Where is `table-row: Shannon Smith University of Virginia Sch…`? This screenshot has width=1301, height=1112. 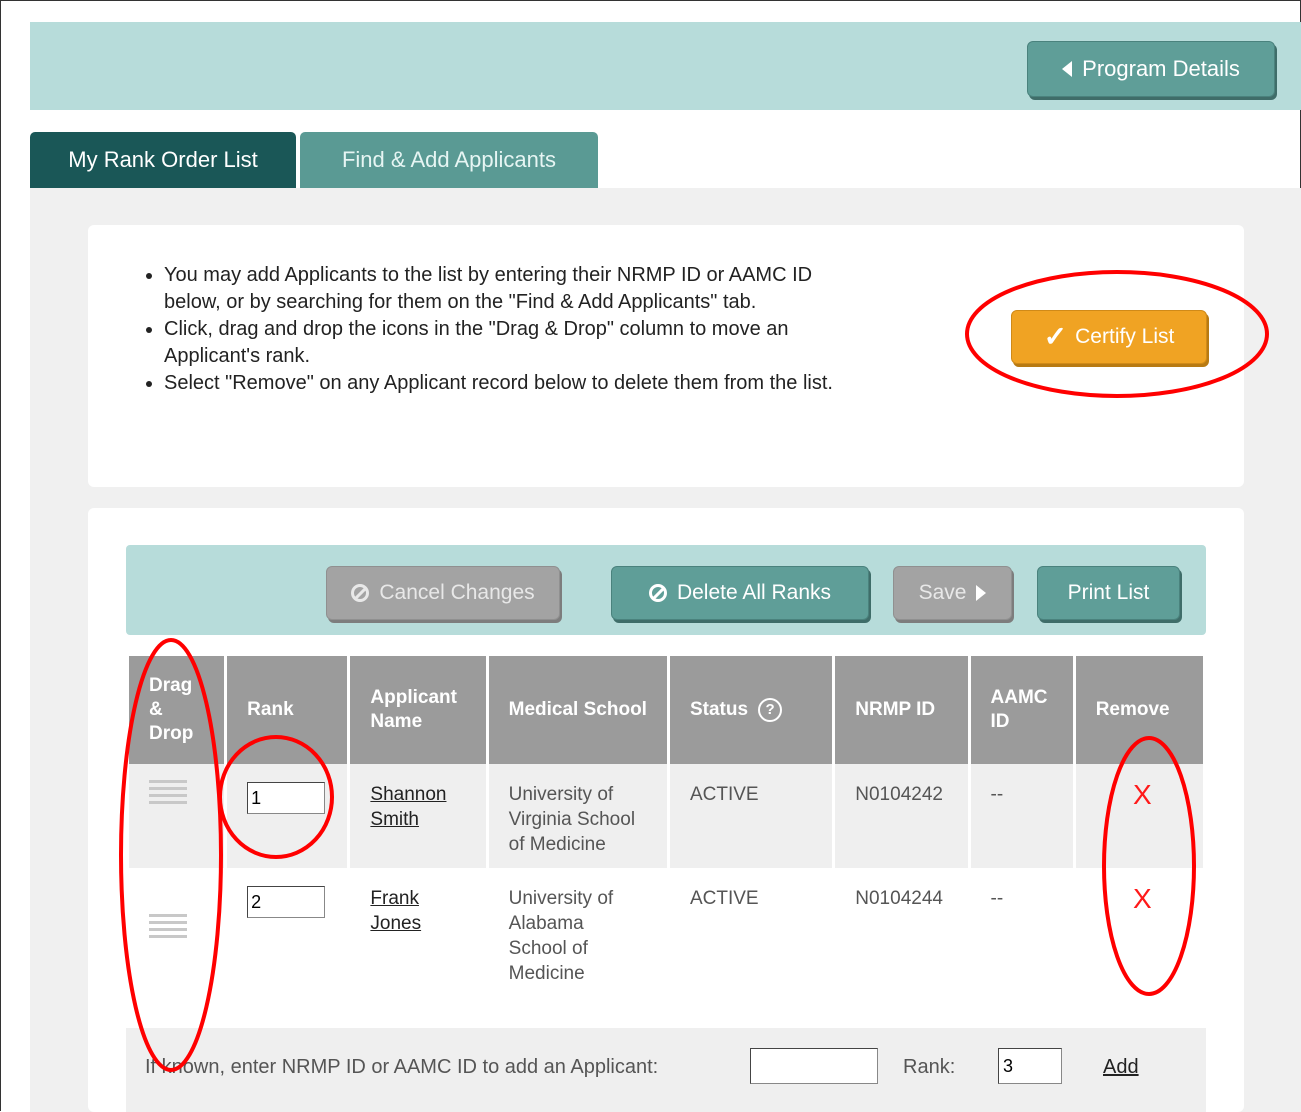 table-row: Shannon Smith University of Virginia Sch… is located at coordinates (666, 816).